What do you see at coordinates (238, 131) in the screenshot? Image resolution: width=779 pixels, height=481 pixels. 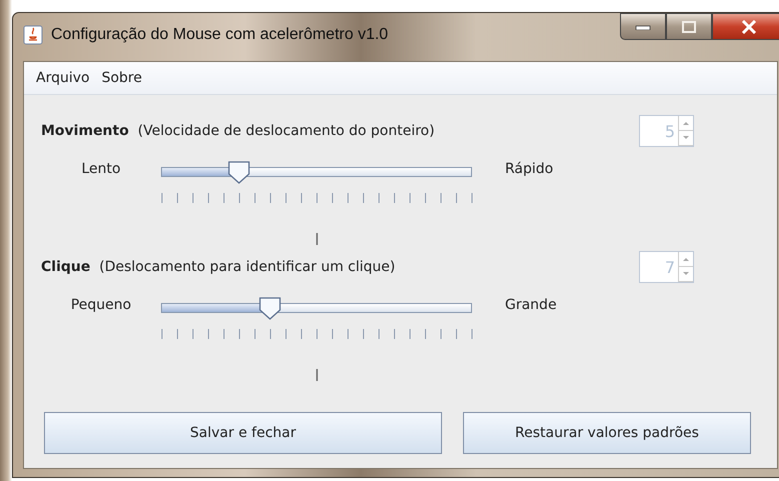 I see `setting-label: Movimento (Velocidade de deslocamento do ponteiro)` at bounding box center [238, 131].